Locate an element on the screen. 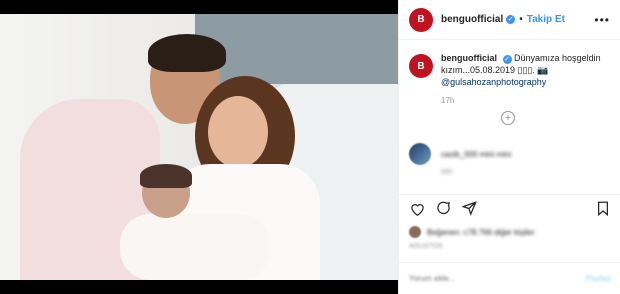 This screenshot has width=620, height=294. comment-row: cazib_000 mini mini is located at coordinates (509, 145).